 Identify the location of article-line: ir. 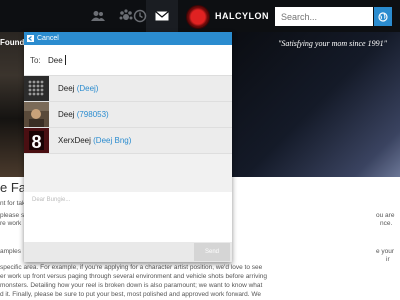
(388, 259).